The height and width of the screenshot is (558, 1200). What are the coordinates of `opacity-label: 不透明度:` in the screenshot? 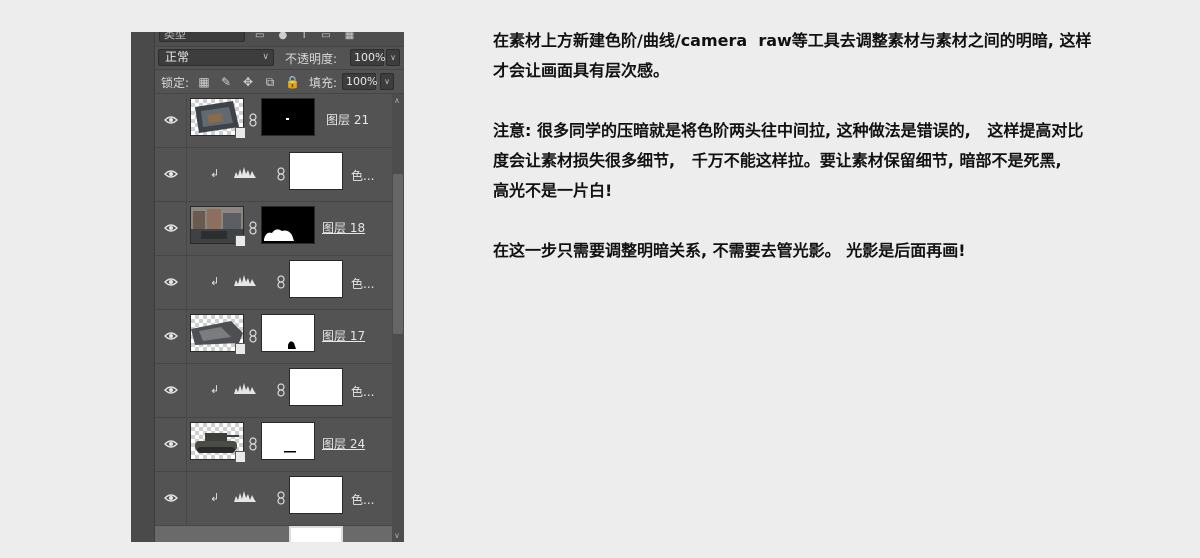 It's located at (311, 59).